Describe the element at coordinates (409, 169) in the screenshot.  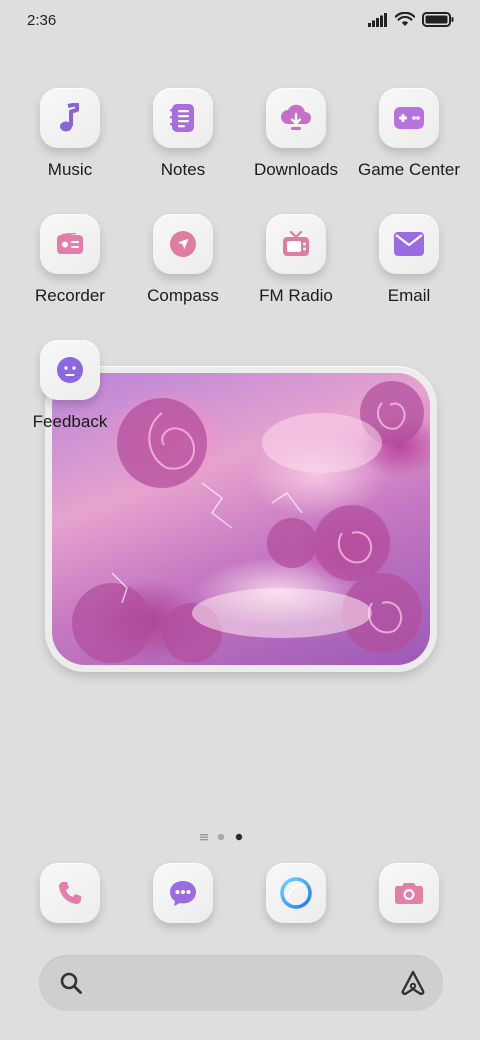
I see `app-label: Game Center` at that location.